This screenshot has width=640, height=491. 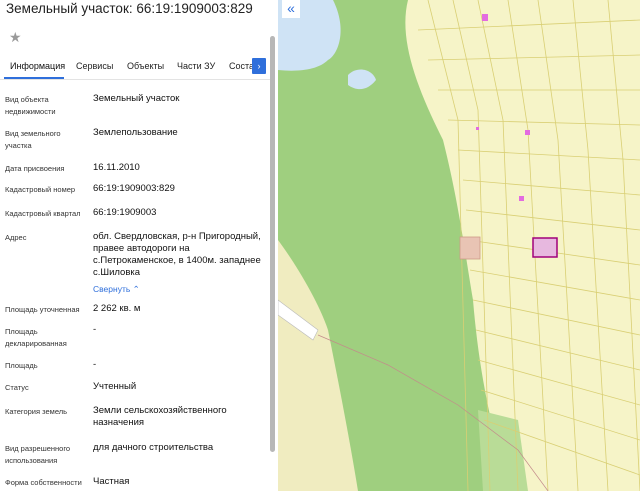 What do you see at coordinates (95, 329) in the screenshot?
I see `value-area-declared: -` at bounding box center [95, 329].